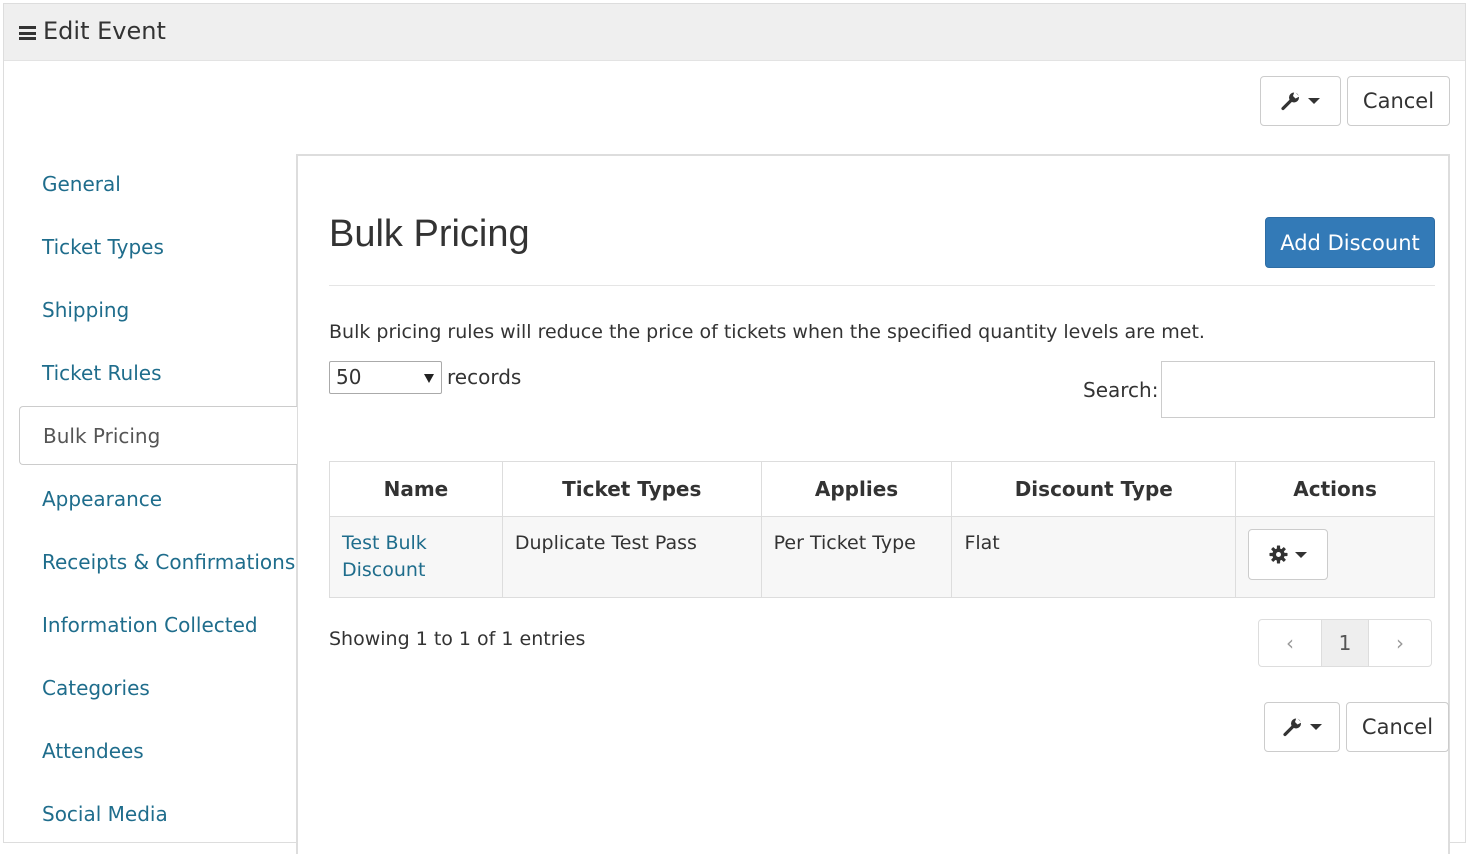 The width and height of the screenshot is (1471, 854). I want to click on cell-applies: Per Ticket Type, so click(856, 557).